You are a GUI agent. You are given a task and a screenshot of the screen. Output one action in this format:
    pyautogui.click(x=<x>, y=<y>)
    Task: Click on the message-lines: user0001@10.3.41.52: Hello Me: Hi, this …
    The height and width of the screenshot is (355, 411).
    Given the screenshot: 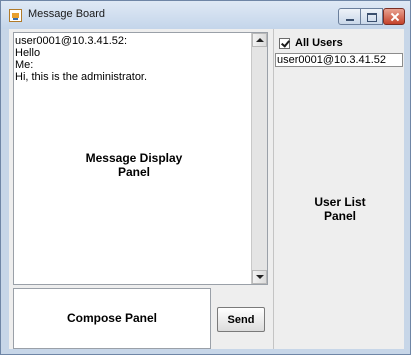 What is the action you would take?
    pyautogui.click(x=134, y=59)
    